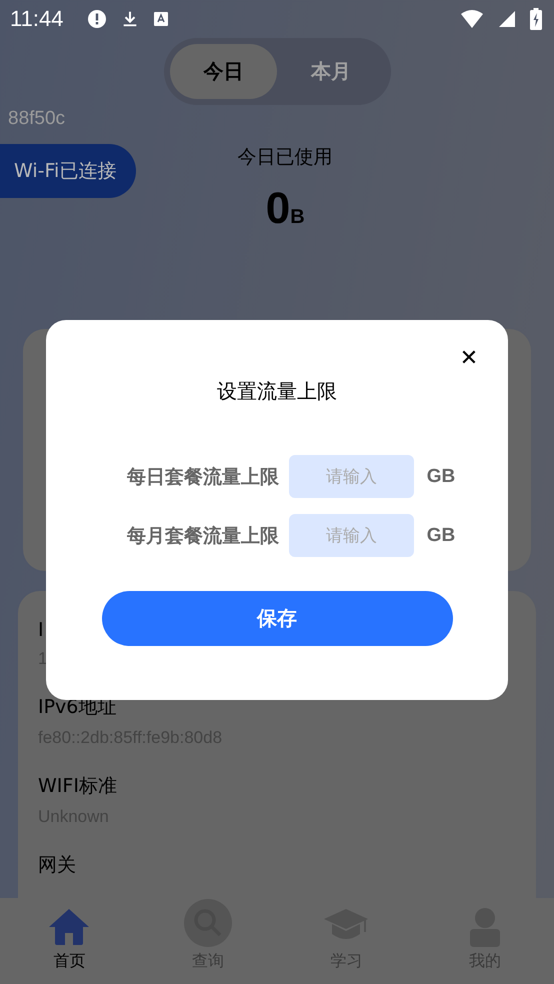 This screenshot has width=554, height=984. What do you see at coordinates (472, 19) in the screenshot?
I see `wifi-icon` at bounding box center [472, 19].